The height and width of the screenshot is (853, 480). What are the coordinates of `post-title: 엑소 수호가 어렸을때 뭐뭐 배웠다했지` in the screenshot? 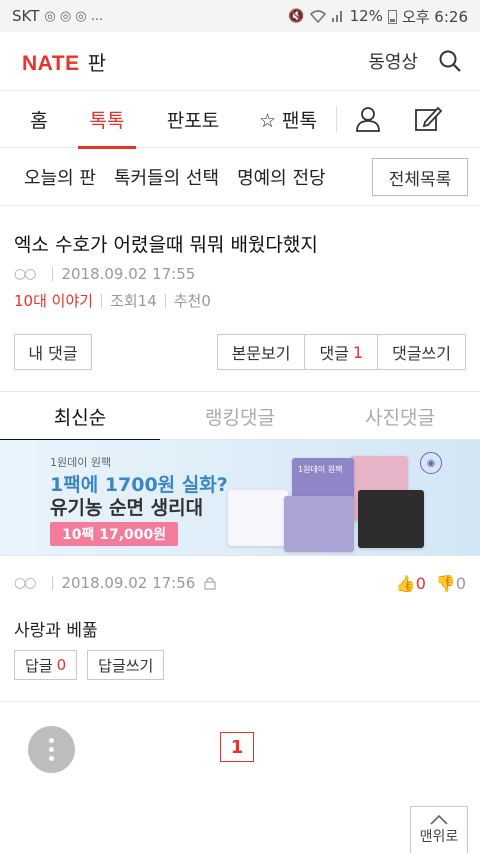 It's located at (166, 245).